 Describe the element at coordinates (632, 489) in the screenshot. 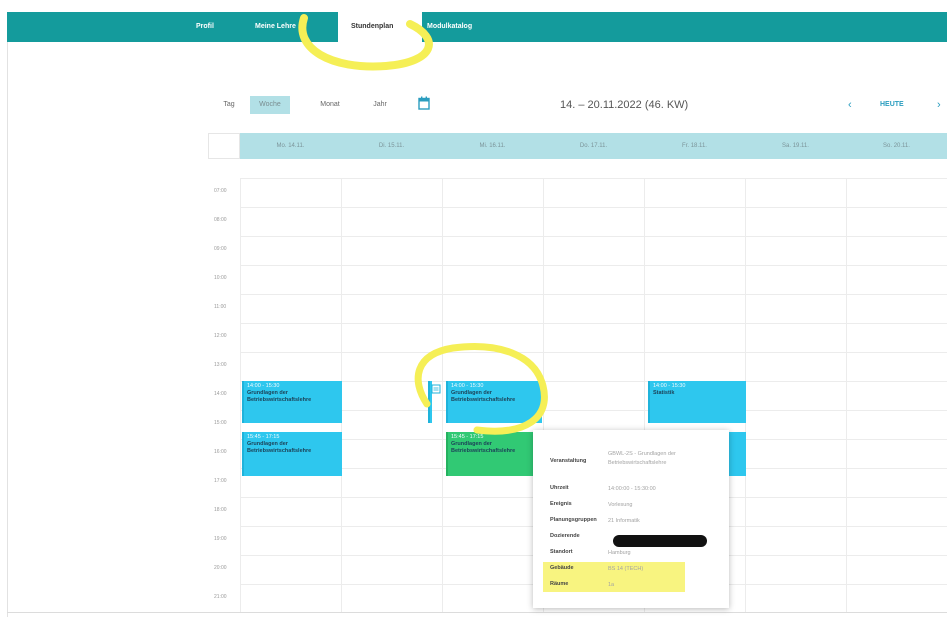

I see `popup-value: 14:00:00 - 15:30:00` at that location.